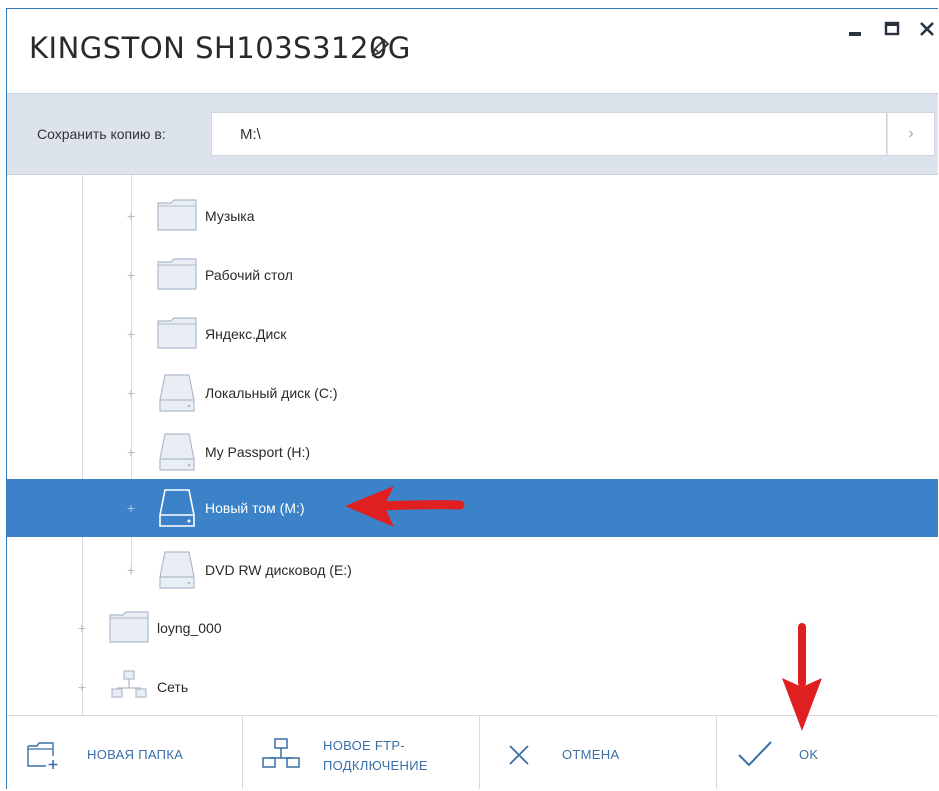 This screenshot has height=791, width=939. Describe the element at coordinates (129, 684) in the screenshot. I see `network-icon` at that location.